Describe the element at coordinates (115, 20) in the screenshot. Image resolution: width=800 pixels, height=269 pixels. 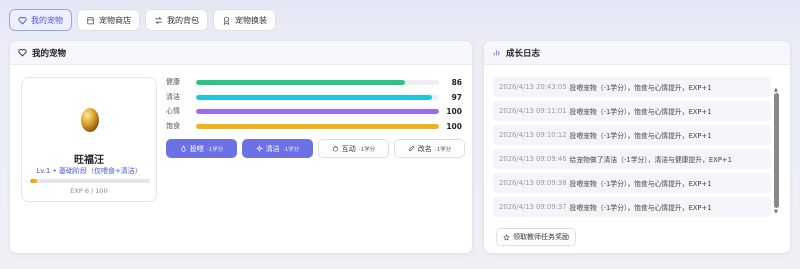
I see `tab-label: 宠物商店` at that location.